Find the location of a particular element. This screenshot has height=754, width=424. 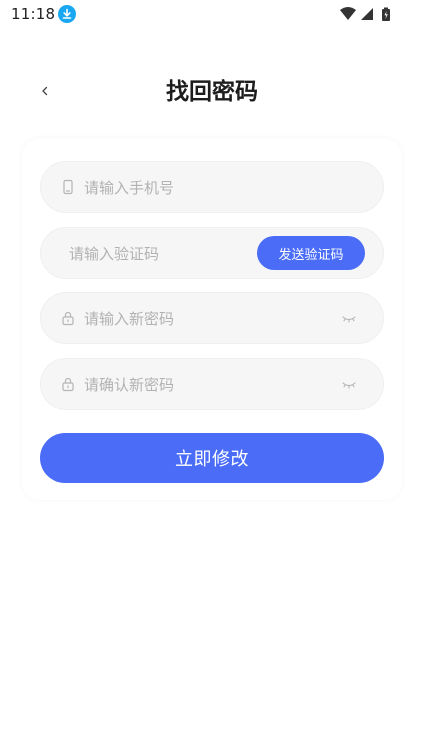

signal-icon is located at coordinates (367, 14).